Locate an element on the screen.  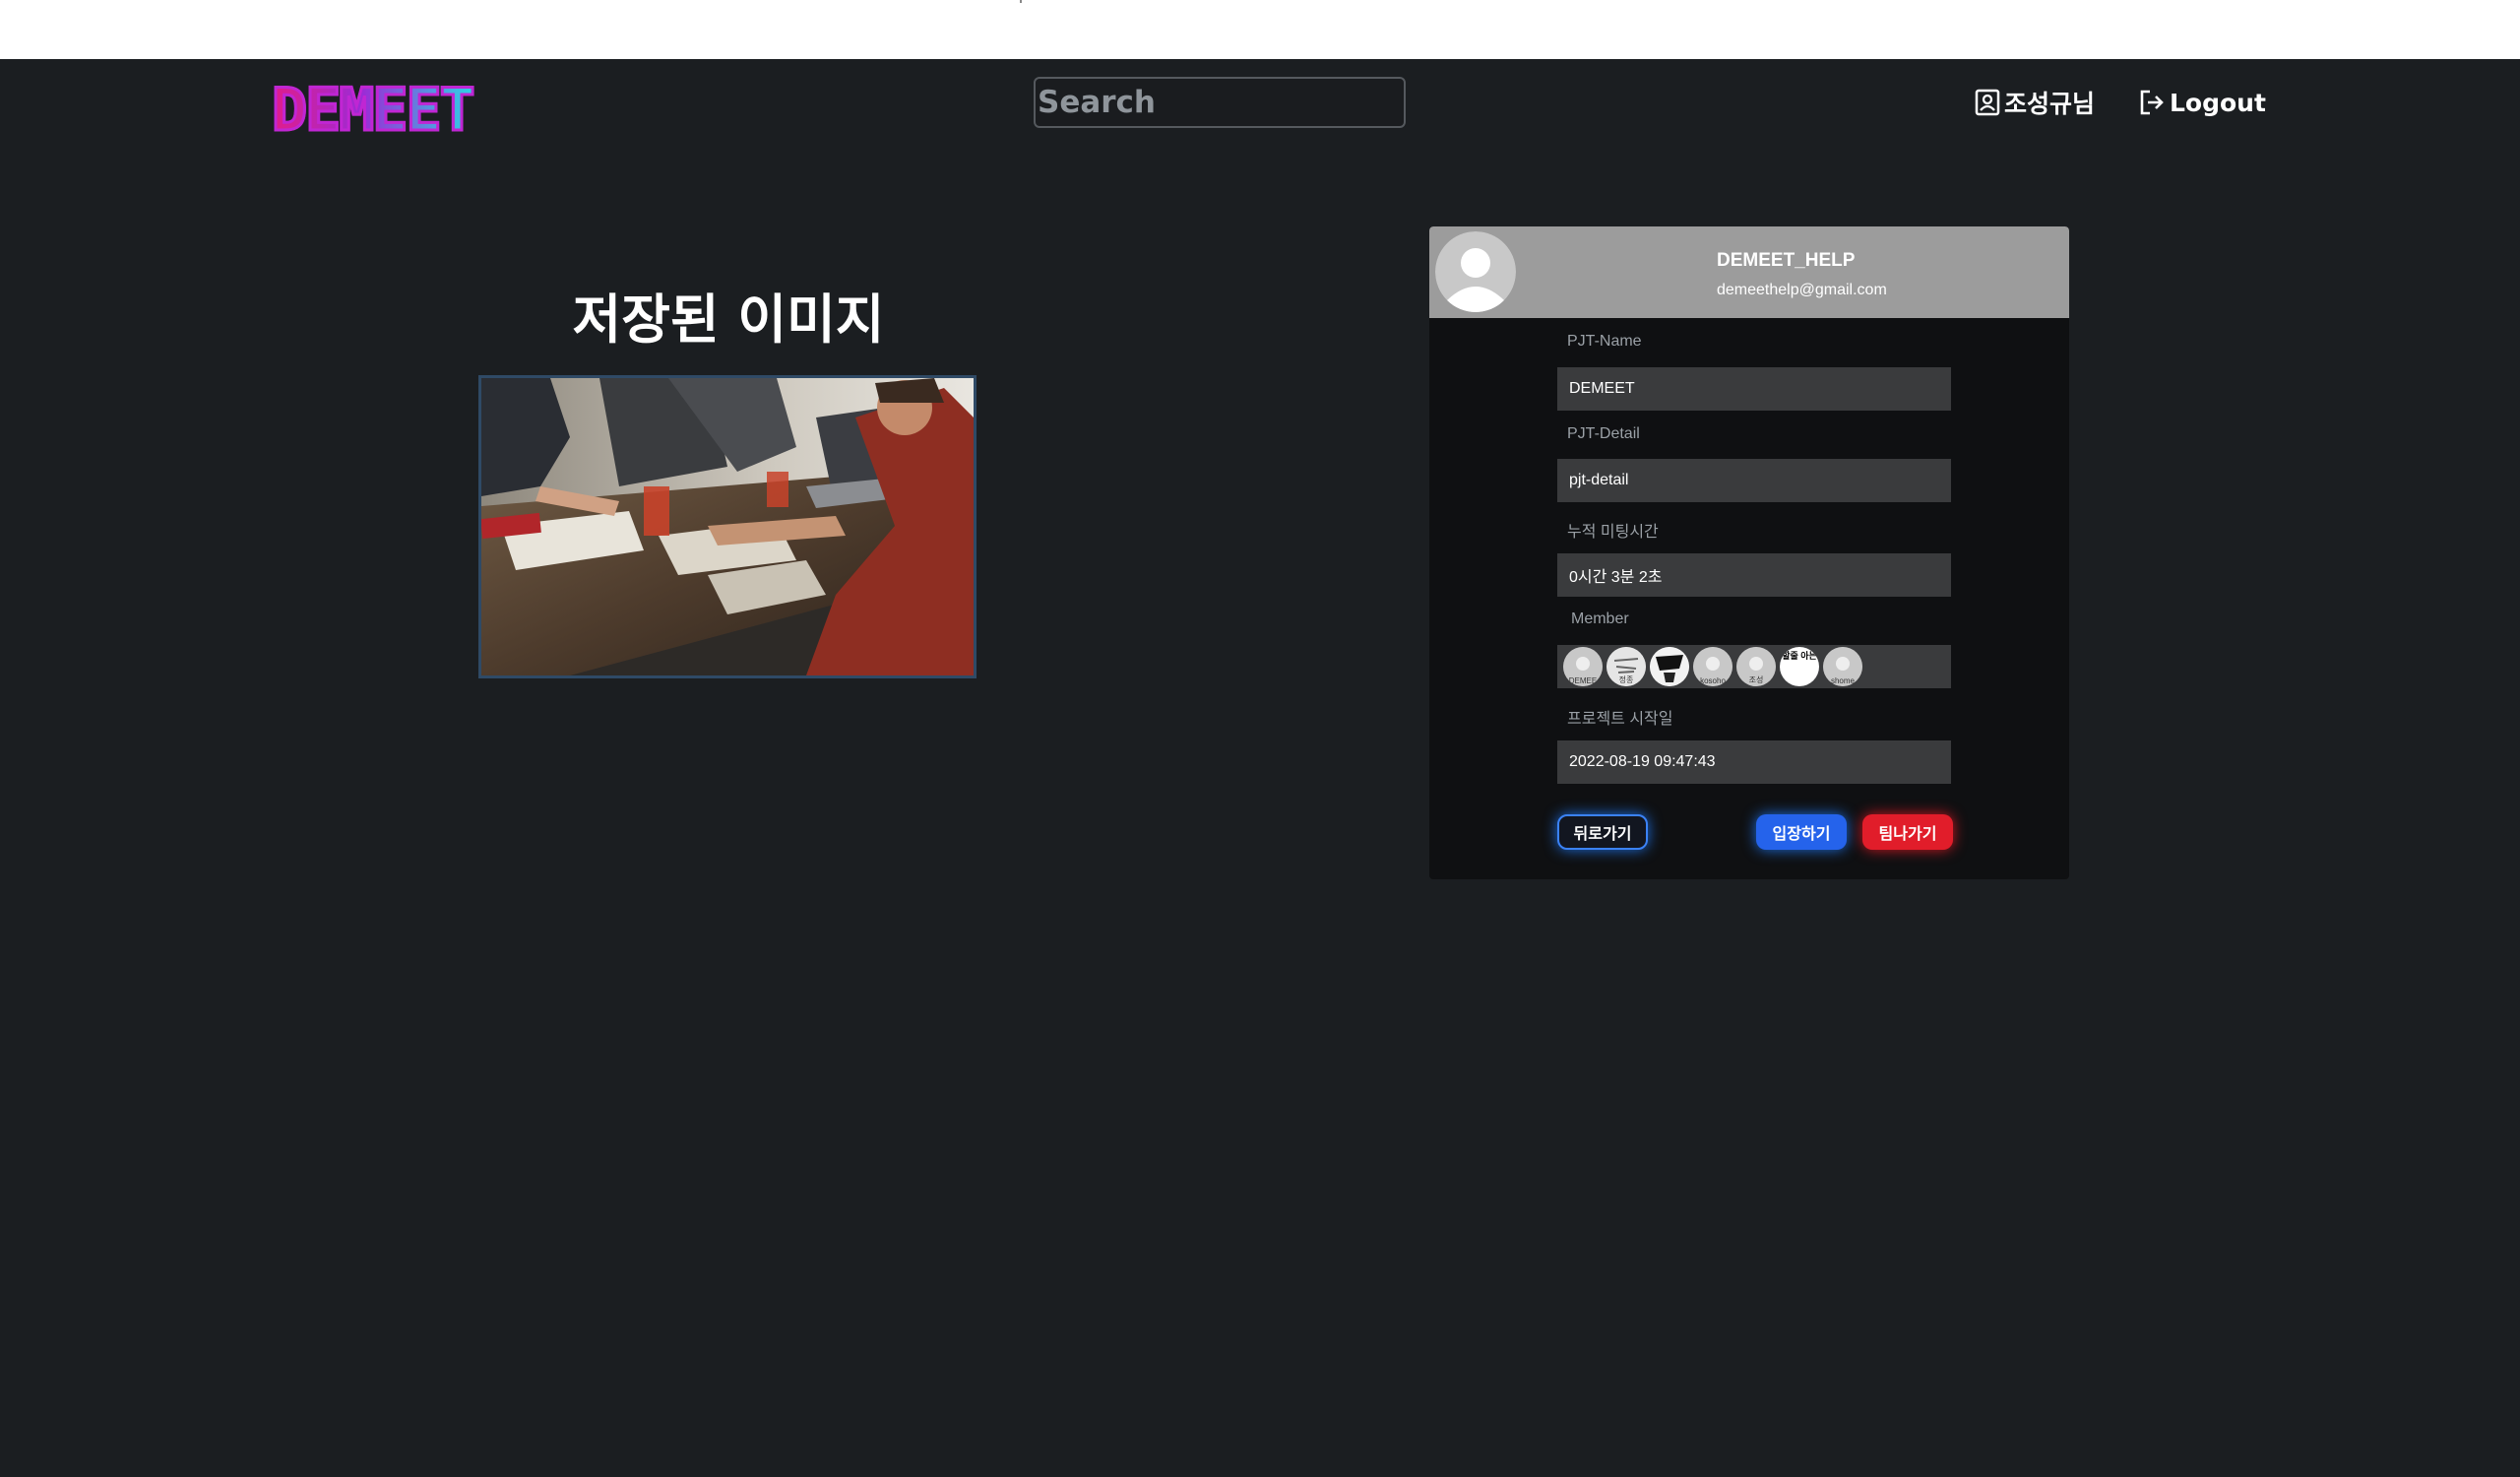
saved-image is located at coordinates (727, 526).